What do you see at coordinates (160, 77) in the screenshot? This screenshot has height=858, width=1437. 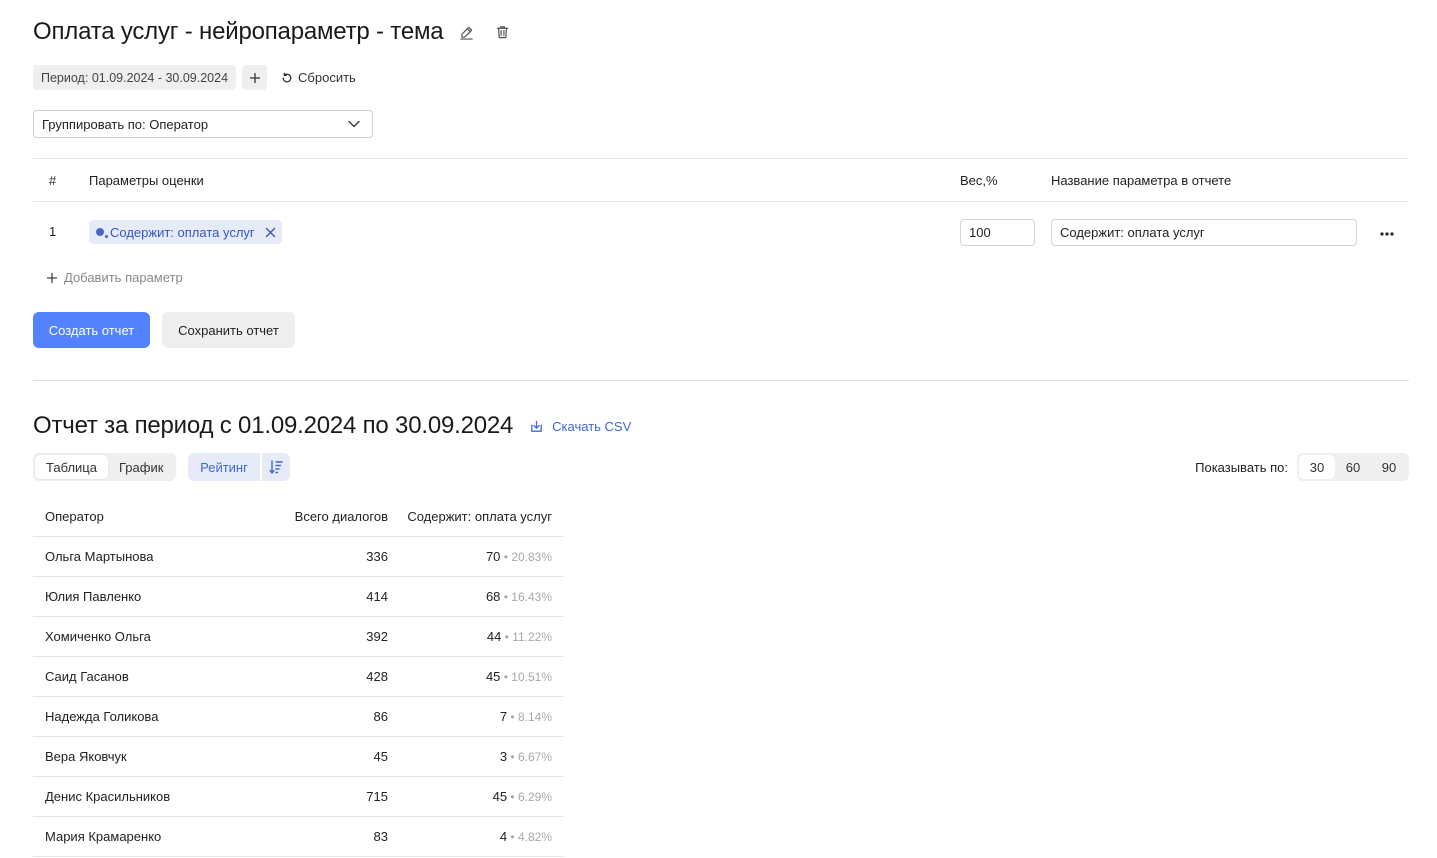 I see `period-value: 01.09.2024 - 30.09.2024` at bounding box center [160, 77].